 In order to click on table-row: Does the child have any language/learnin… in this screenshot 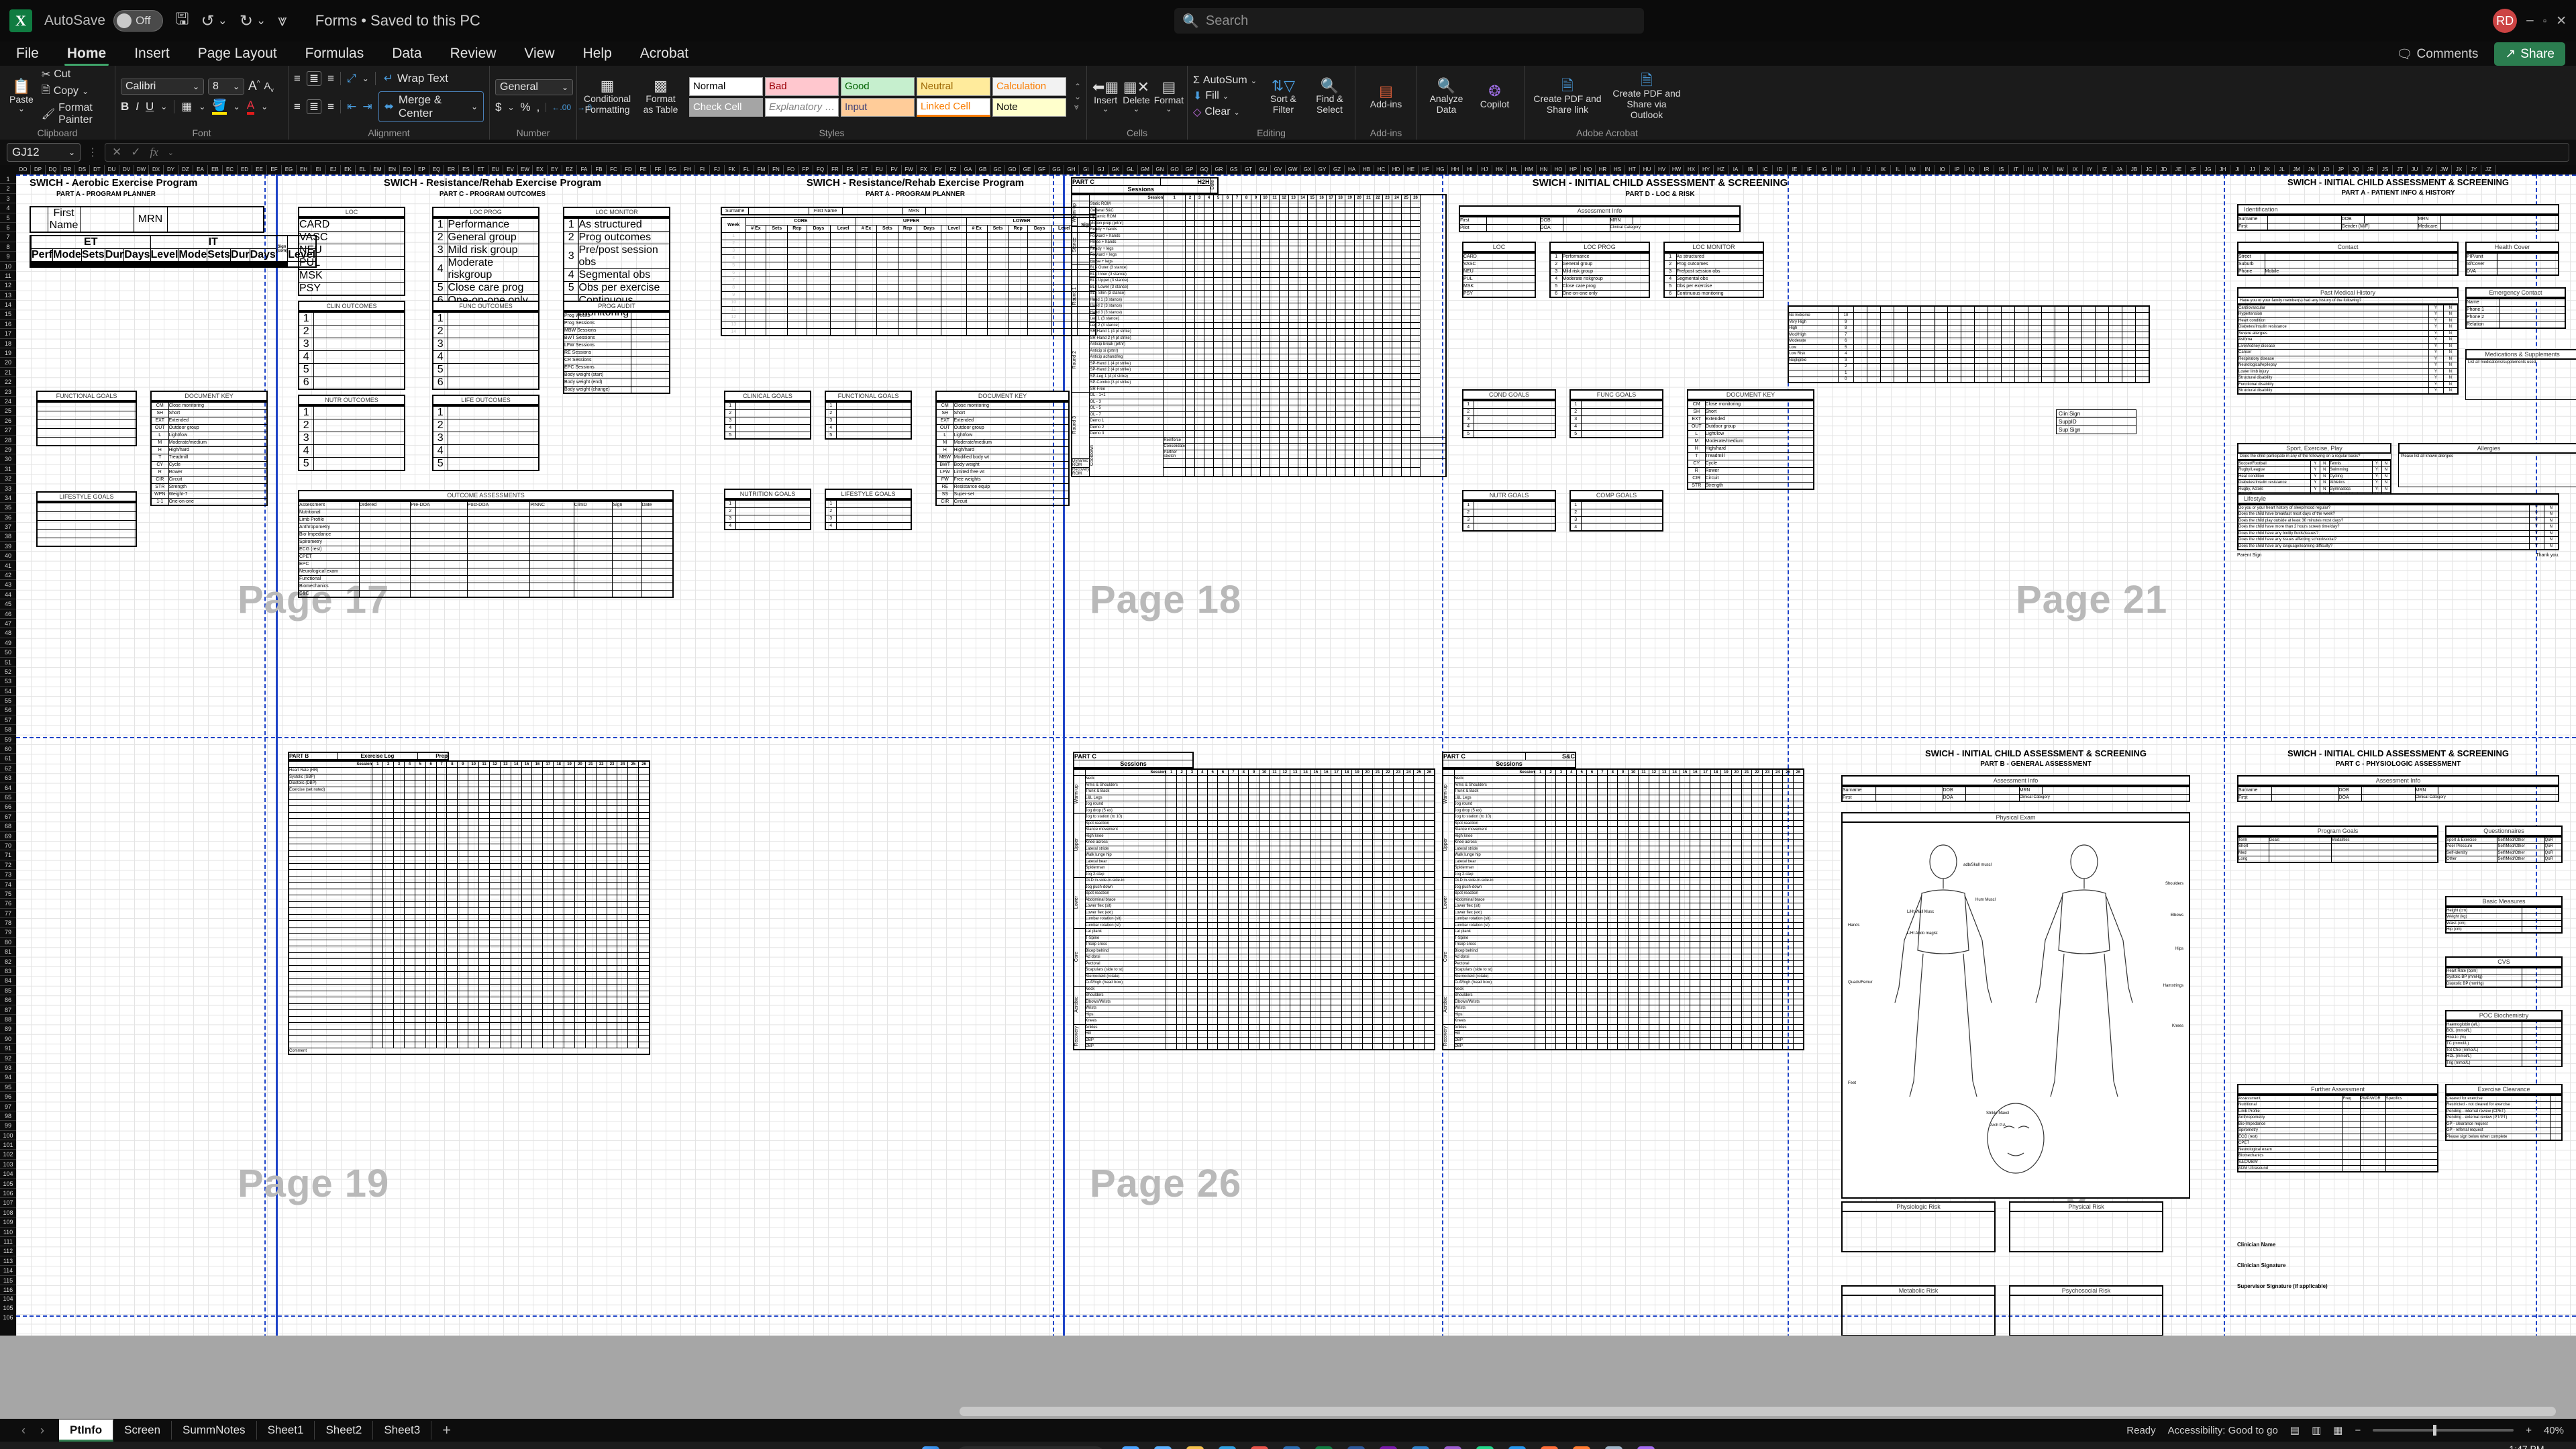, I will do `click(2398, 546)`.